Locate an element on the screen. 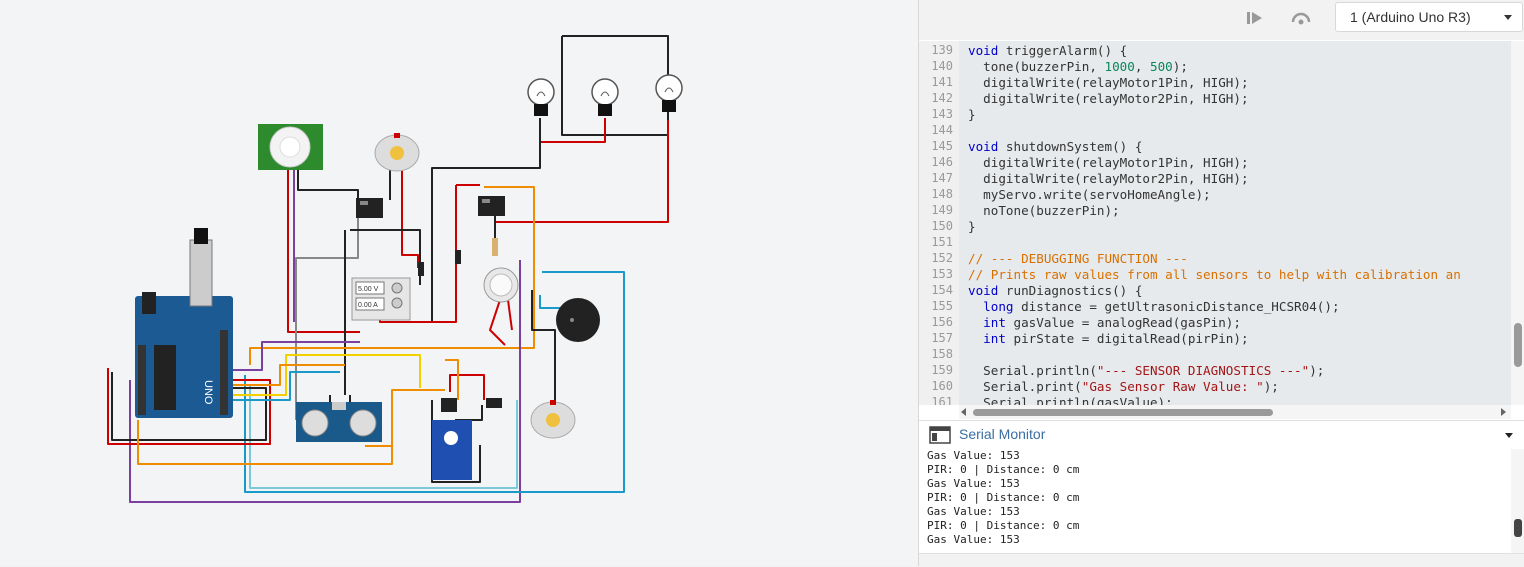 Image resolution: width=1524 pixels, height=567 pixels. line-number: 143 is located at coordinates (942, 114).